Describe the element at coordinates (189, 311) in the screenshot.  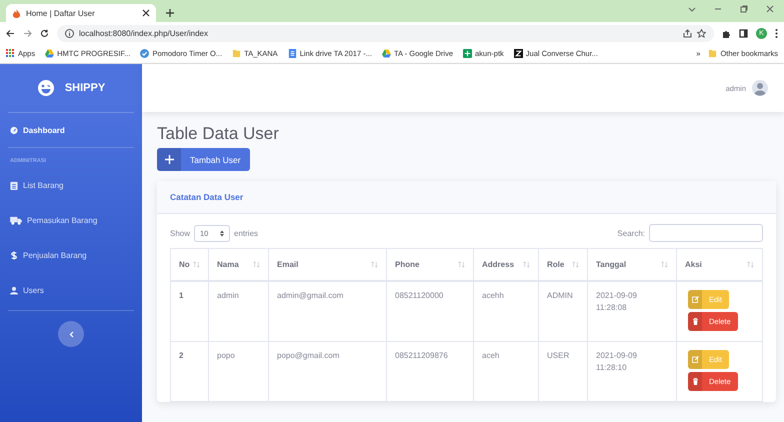
I see `table-cell: 1` at that location.